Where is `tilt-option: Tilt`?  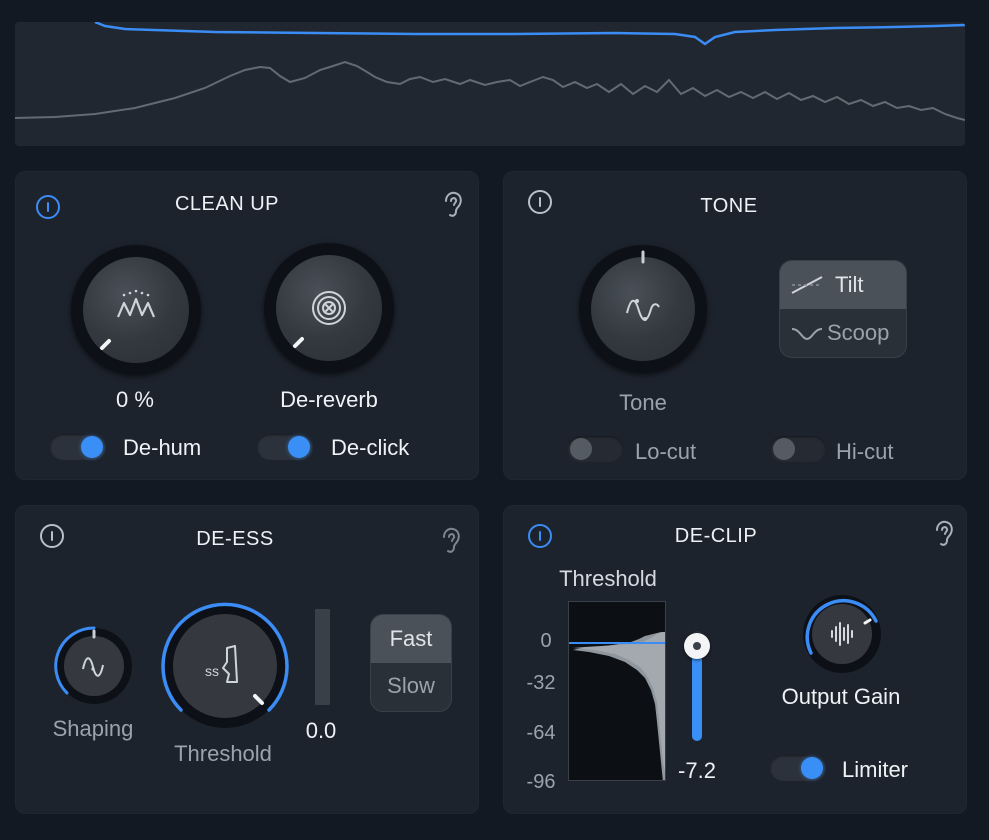
tilt-option: Tilt is located at coordinates (843, 285).